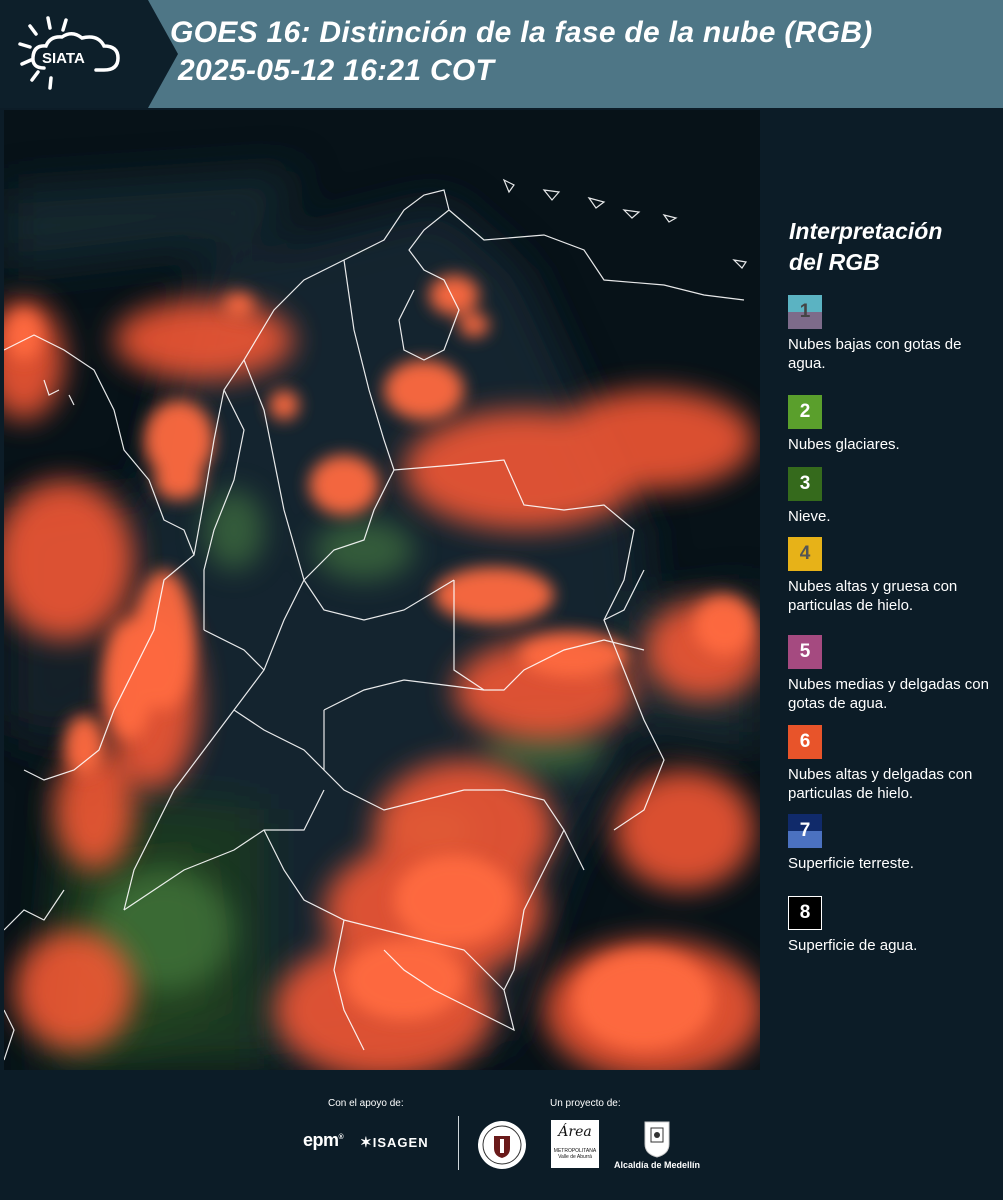  I want to click on legend-number-1: 1, so click(805, 311).